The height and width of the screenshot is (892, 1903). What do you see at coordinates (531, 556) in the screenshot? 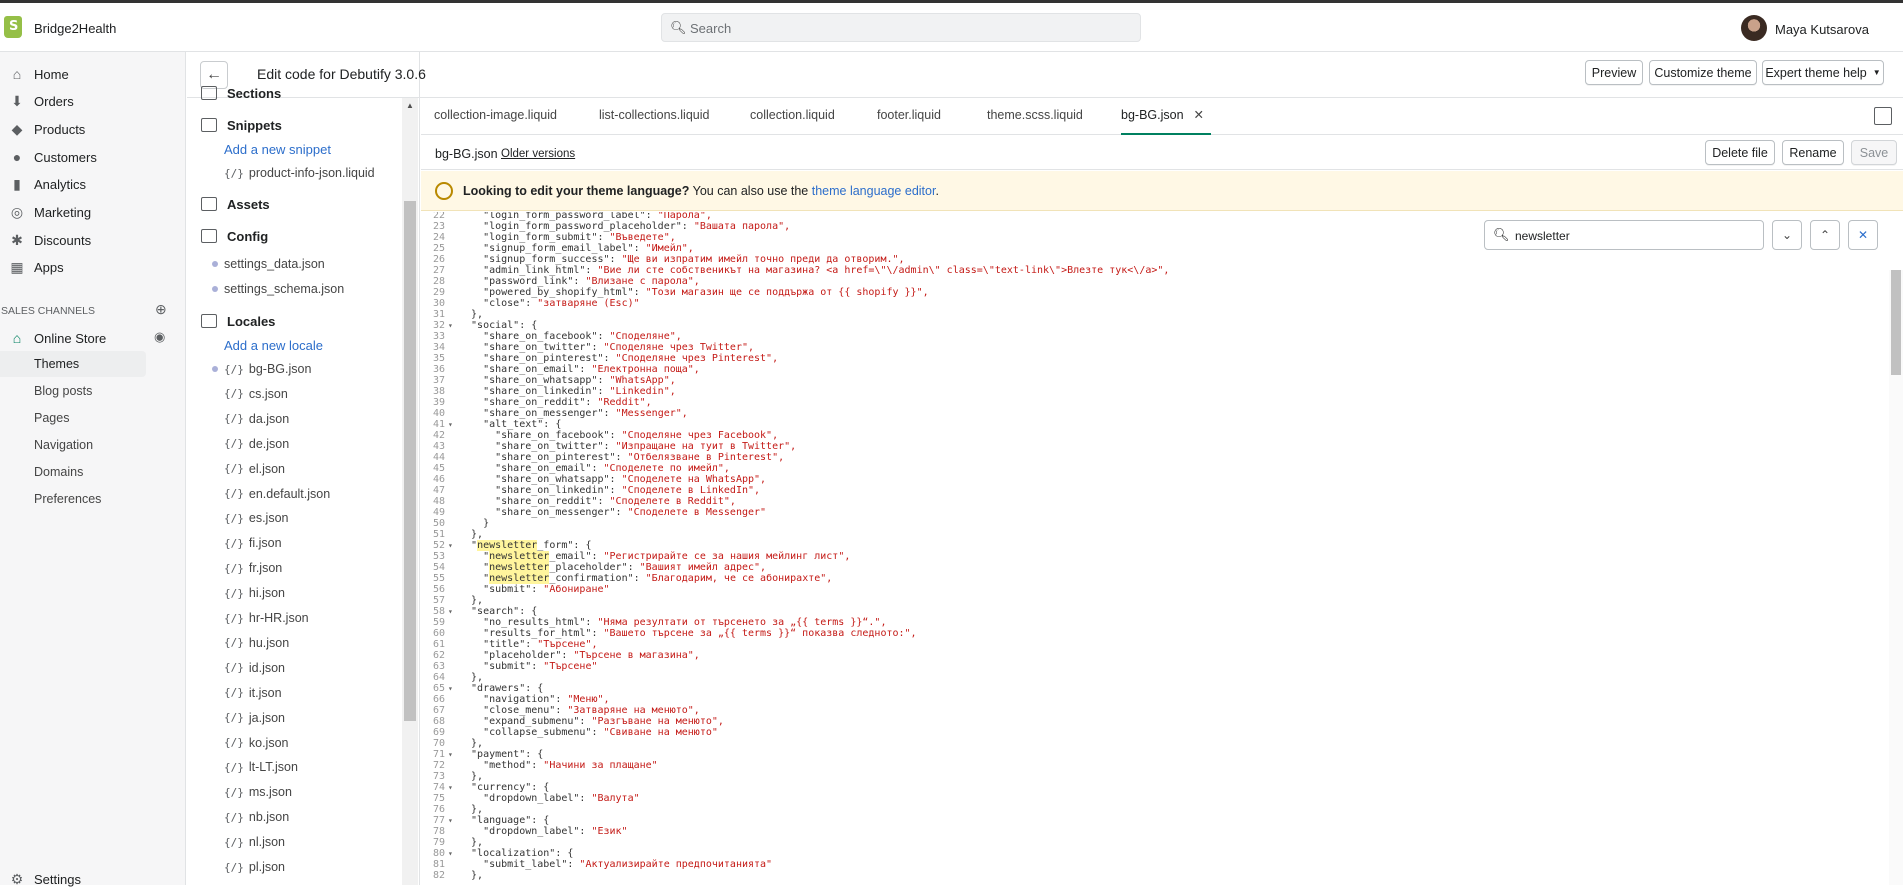
I see `code-key-highlighted: "newsletter_email":` at bounding box center [531, 556].